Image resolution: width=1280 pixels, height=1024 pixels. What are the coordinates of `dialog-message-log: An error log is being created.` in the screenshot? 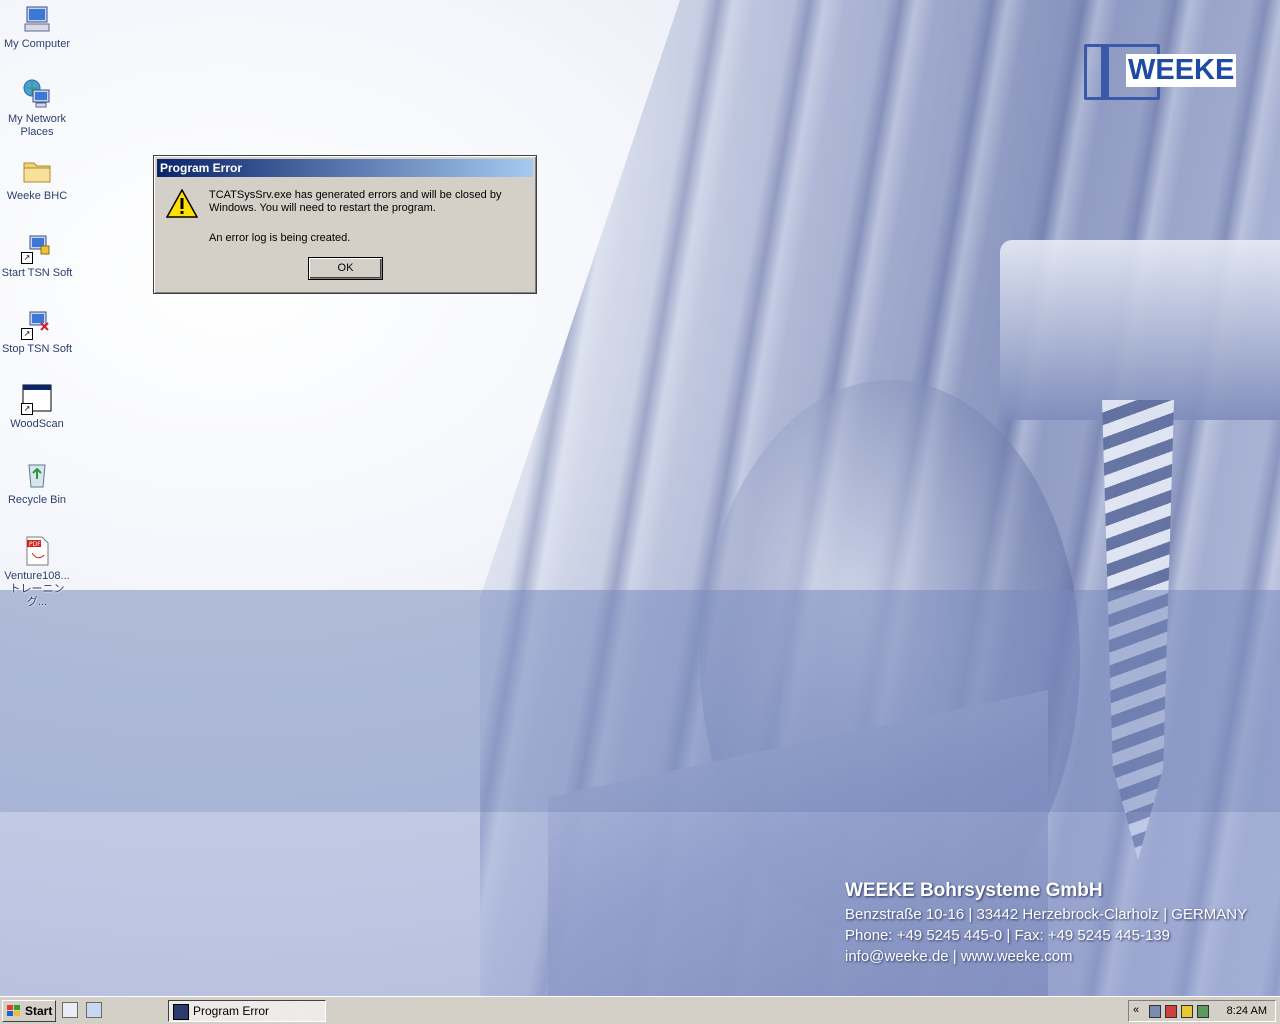 It's located at (280, 238).